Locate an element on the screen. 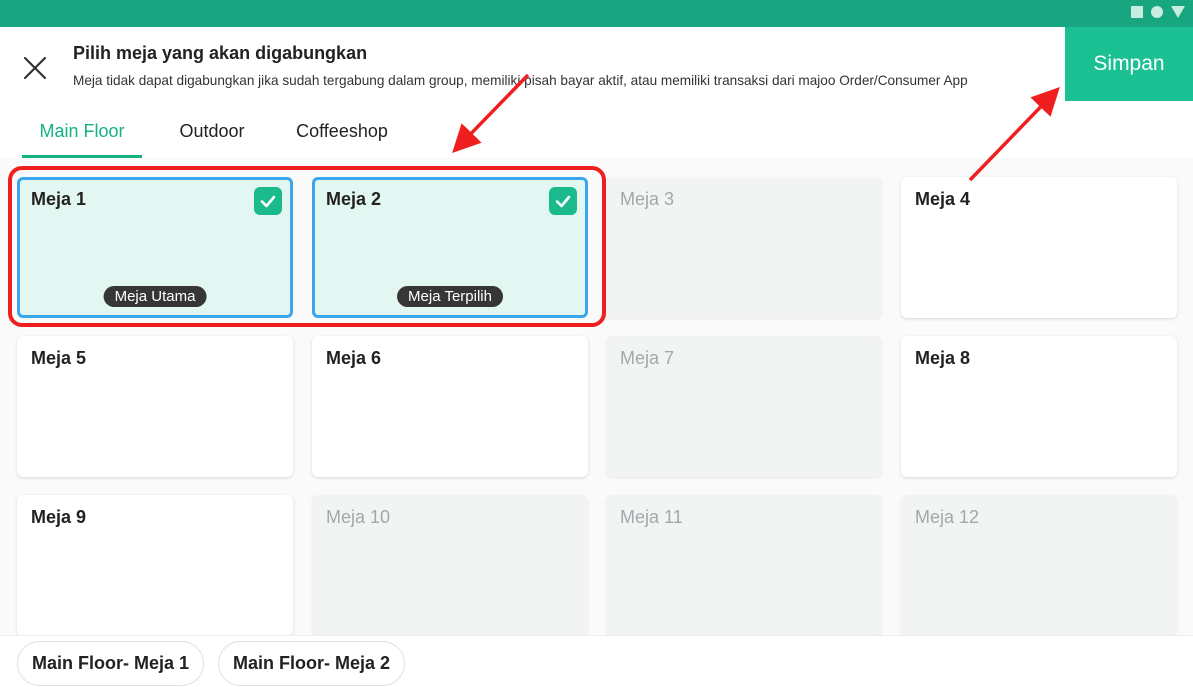 This screenshot has height=687, width=1193. table-card-meja-1: Meja 1 Meja Utama is located at coordinates (155, 247).